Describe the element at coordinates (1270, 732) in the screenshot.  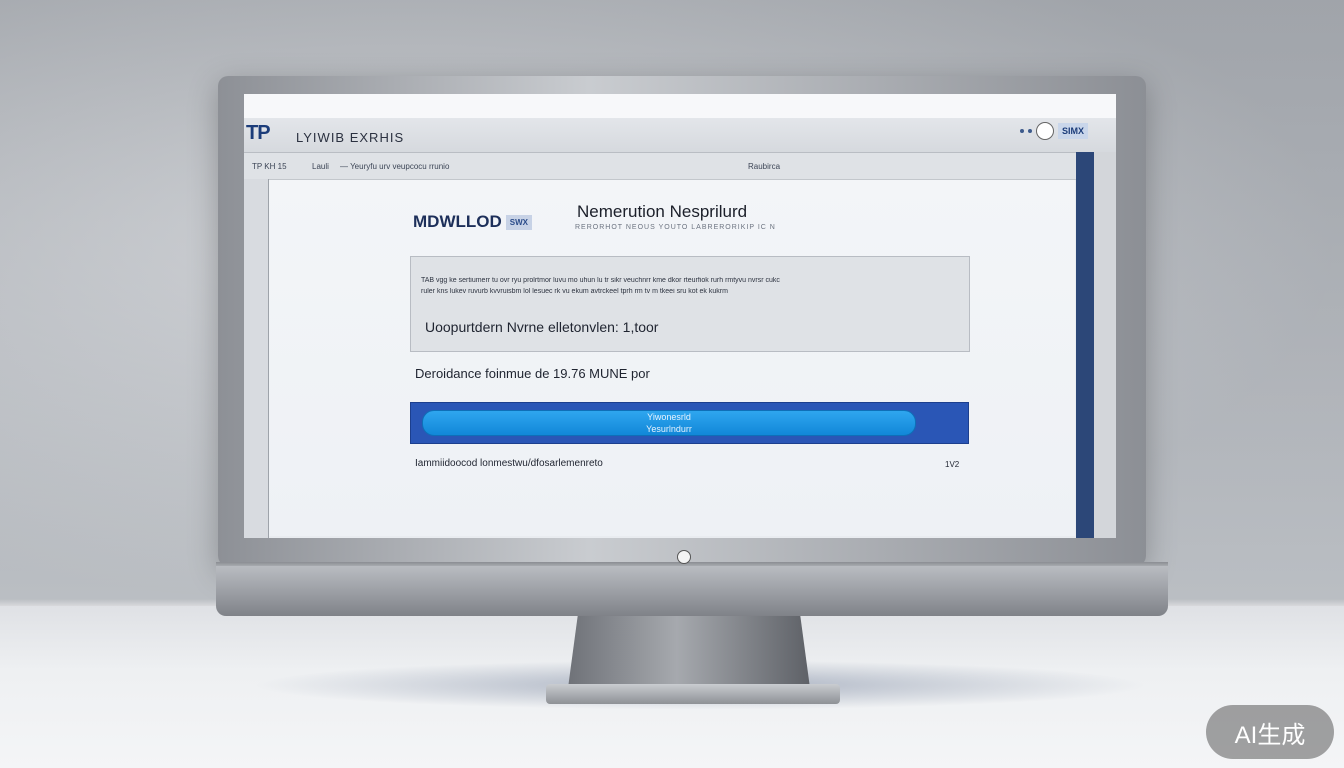
I see `ai-generated-watermark: AI生成` at that location.